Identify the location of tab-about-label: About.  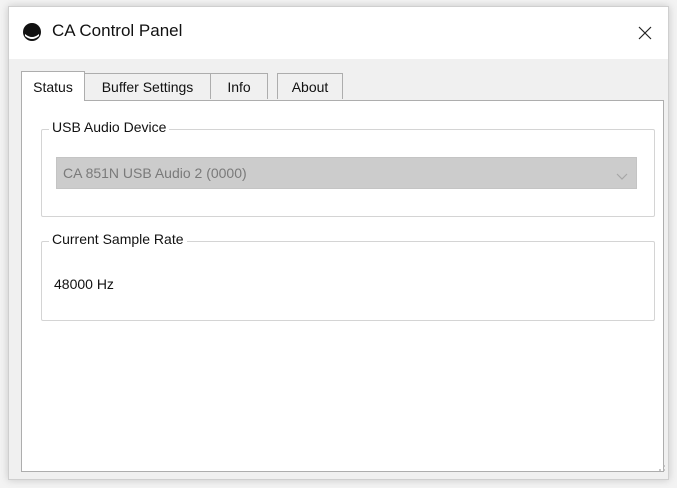
(310, 86).